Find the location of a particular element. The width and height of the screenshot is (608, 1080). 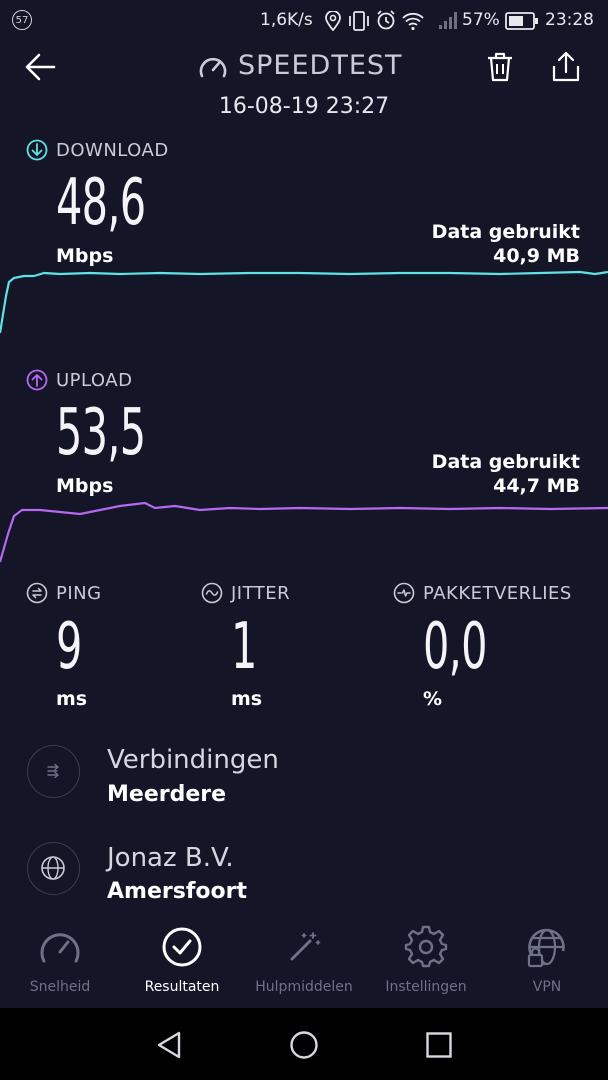

packet-loss-label: PAKKETVERLIES is located at coordinates (497, 593).